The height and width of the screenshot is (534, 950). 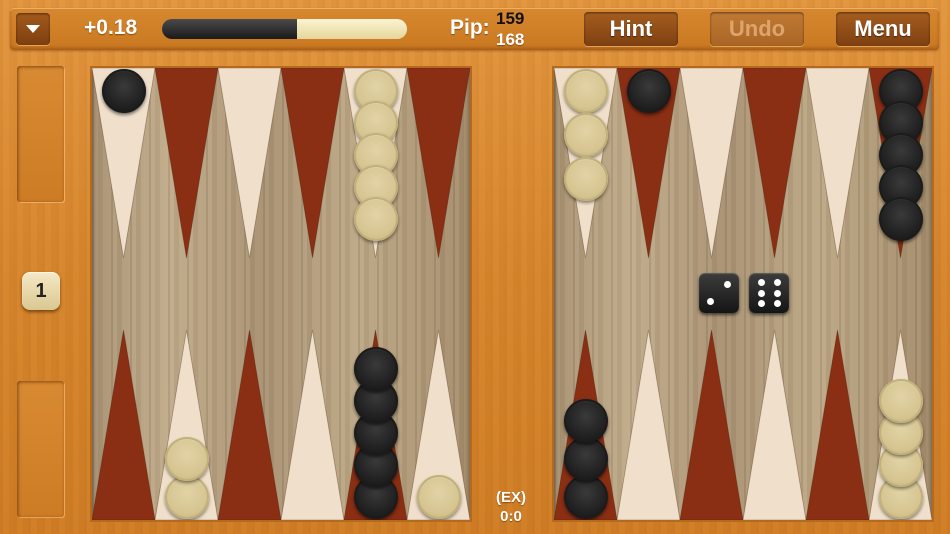 I want to click on match-mode: (EX), so click(x=511, y=497).